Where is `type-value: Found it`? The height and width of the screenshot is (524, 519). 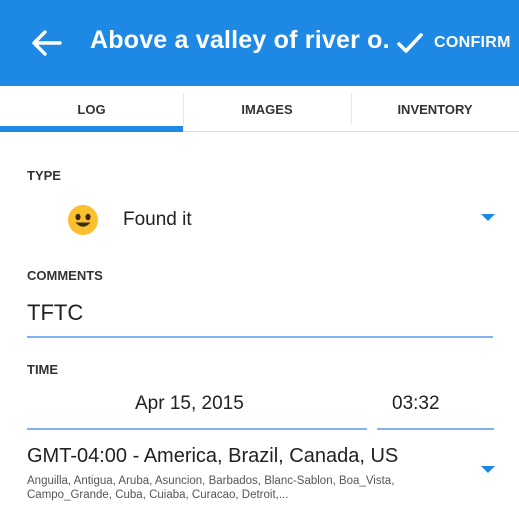
type-value: Found it is located at coordinates (157, 219).